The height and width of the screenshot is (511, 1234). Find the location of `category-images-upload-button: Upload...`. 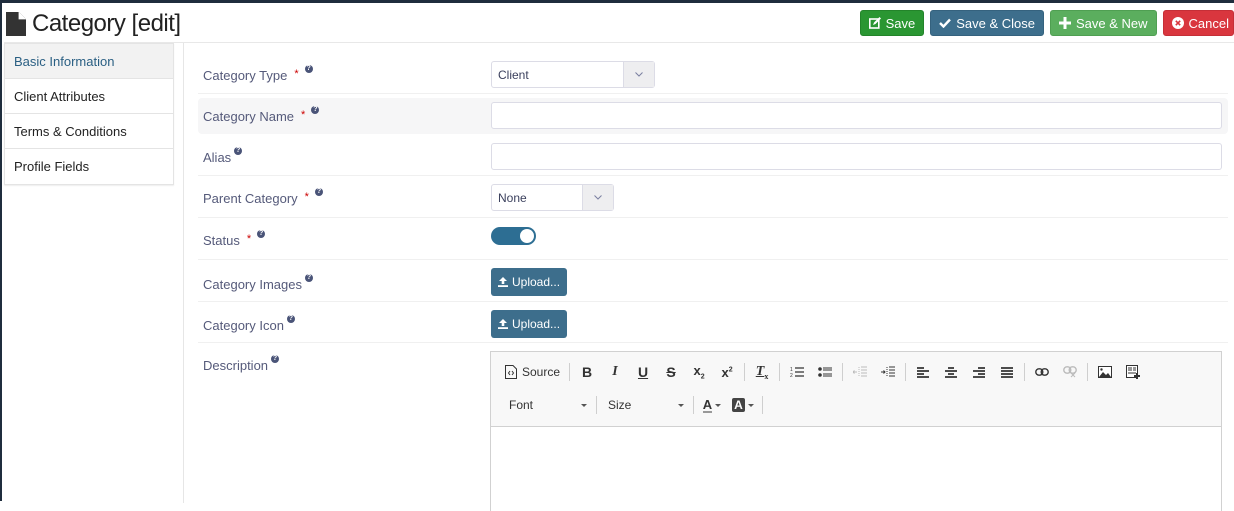

category-images-upload-button: Upload... is located at coordinates (529, 282).